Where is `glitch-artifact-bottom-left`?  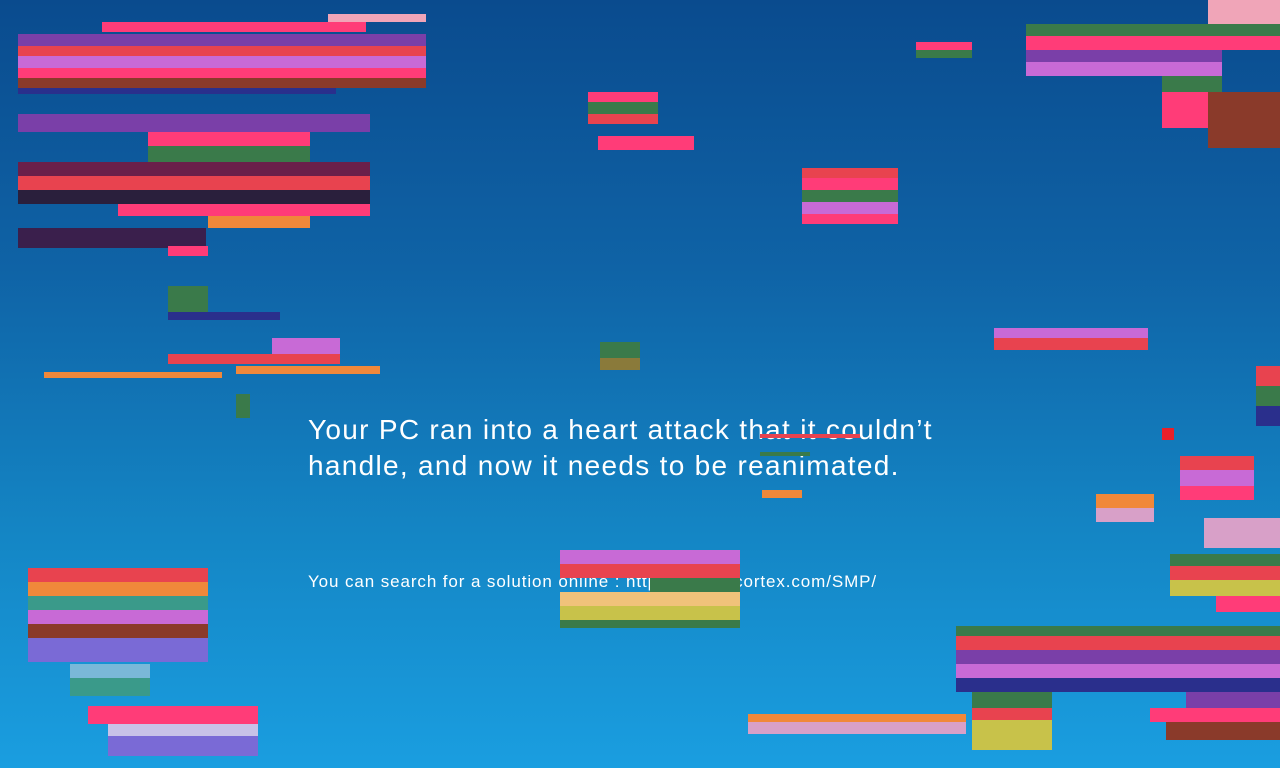
glitch-artifact-bottom-left is located at coordinates (118, 615).